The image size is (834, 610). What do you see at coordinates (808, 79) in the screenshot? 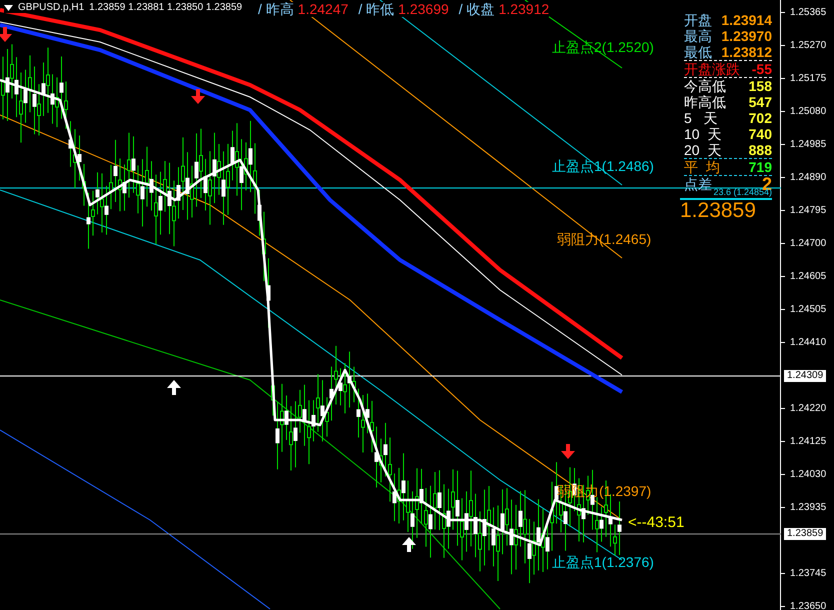
I see `axis-tick-label: 1.25175` at bounding box center [808, 79].